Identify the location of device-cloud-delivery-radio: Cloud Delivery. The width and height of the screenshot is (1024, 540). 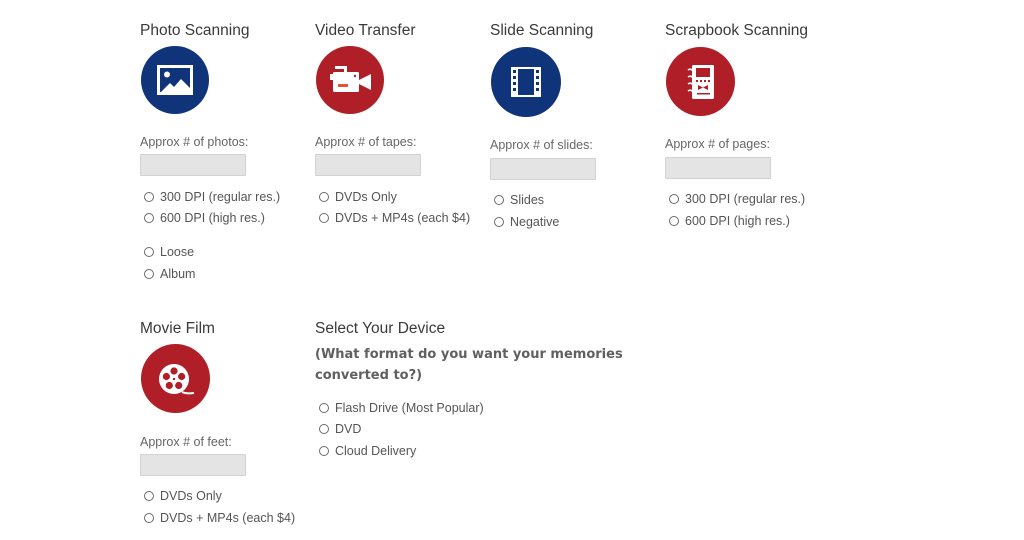
(365, 451).